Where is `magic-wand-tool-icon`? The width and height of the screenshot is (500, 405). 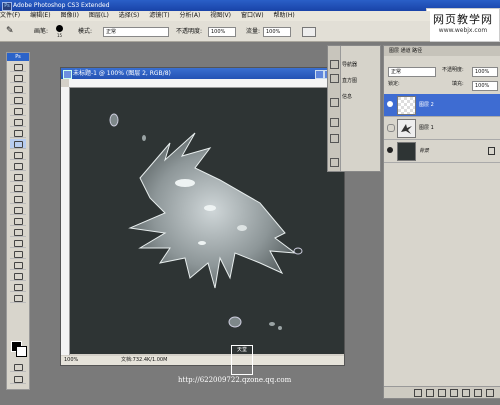 magic-wand-tool-icon is located at coordinates (18, 100).